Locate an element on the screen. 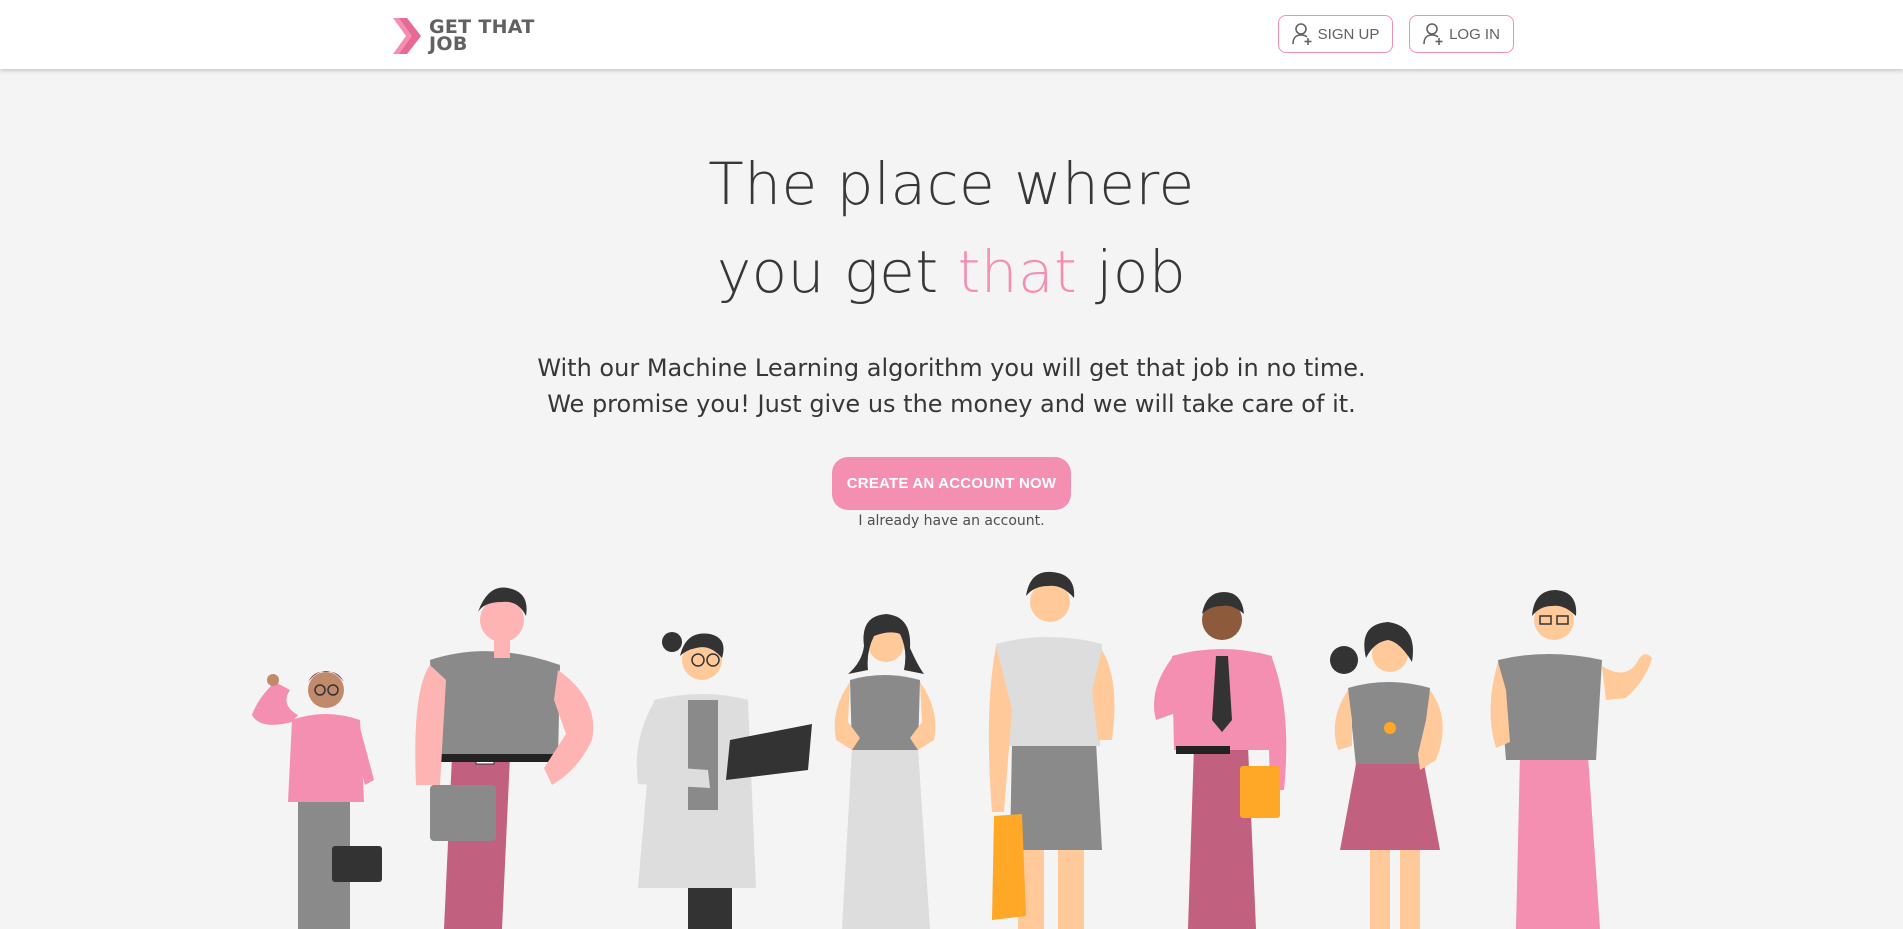 The image size is (1903, 929). top-navigation-bar: GET THAT JOB SIGN UP LOG IN is located at coordinates (951, 34).